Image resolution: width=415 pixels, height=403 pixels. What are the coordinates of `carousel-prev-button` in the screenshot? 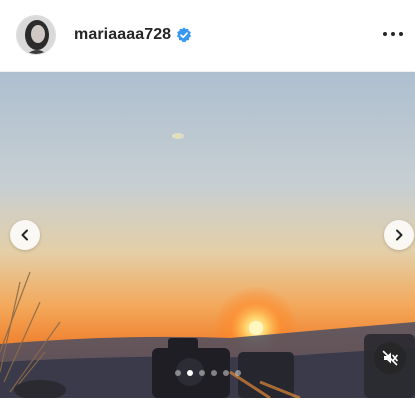 It's located at (25, 235).